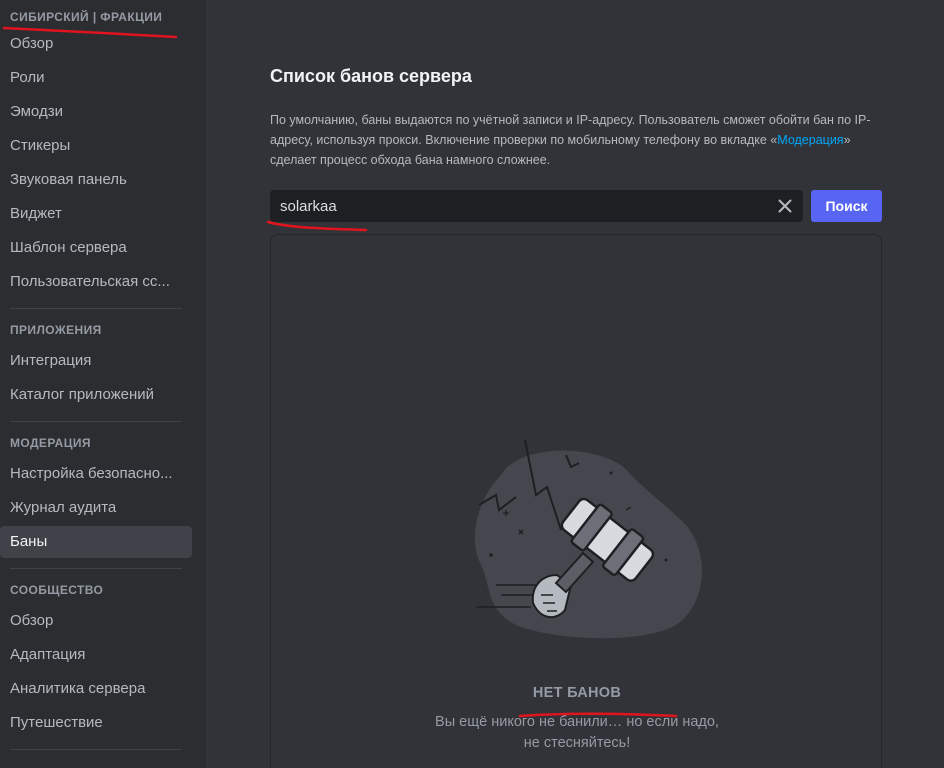 The image size is (944, 768). Describe the element at coordinates (577, 693) in the screenshot. I see `empty-state-title: НЕТ БАНОВ` at that location.